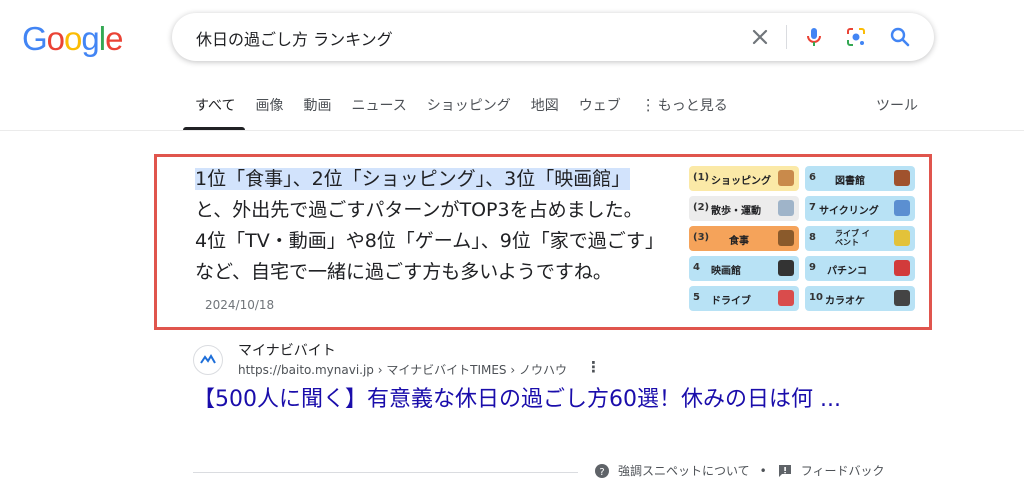 This screenshot has width=1024, height=497. I want to click on ranking-label: ショッピング, so click(741, 181).